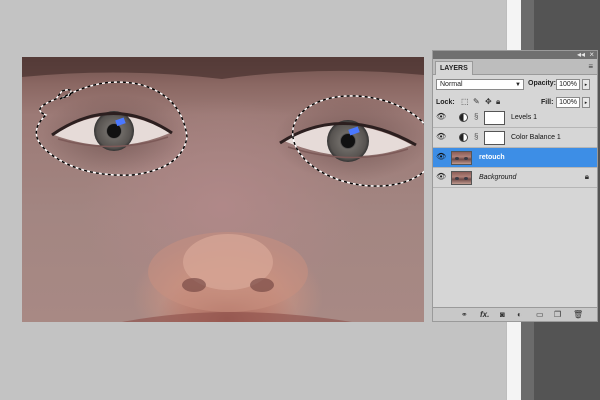 The image size is (600, 400). What do you see at coordinates (502, 314) in the screenshot?
I see `add-mask-icon: ◙` at bounding box center [502, 314].